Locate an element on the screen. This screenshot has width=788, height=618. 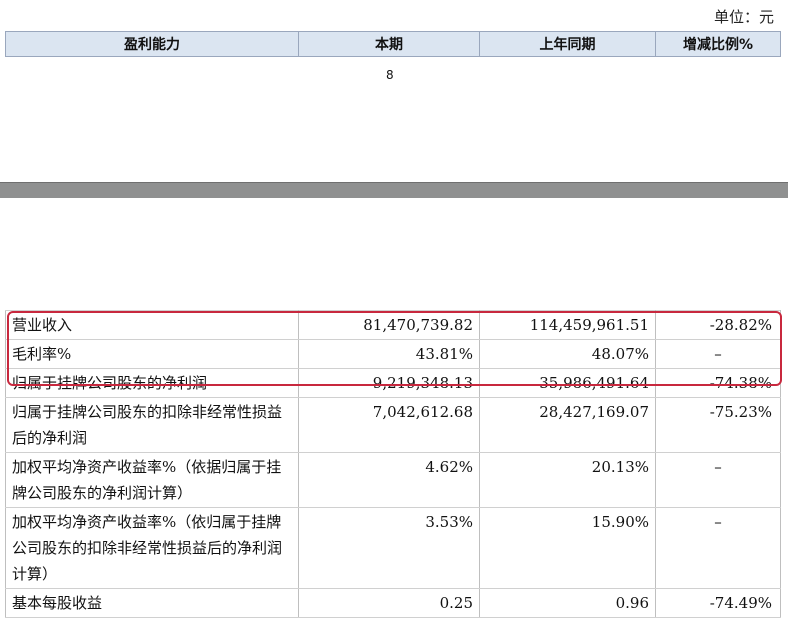
prior-value: 48.07% is located at coordinates (567, 354).